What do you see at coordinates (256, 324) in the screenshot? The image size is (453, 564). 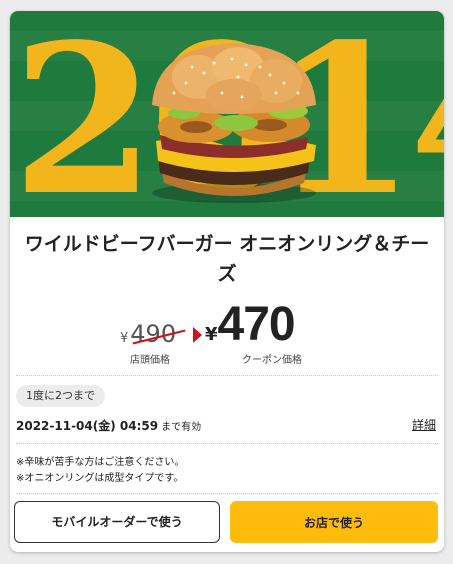 I see `coupon-price-value: 470` at bounding box center [256, 324].